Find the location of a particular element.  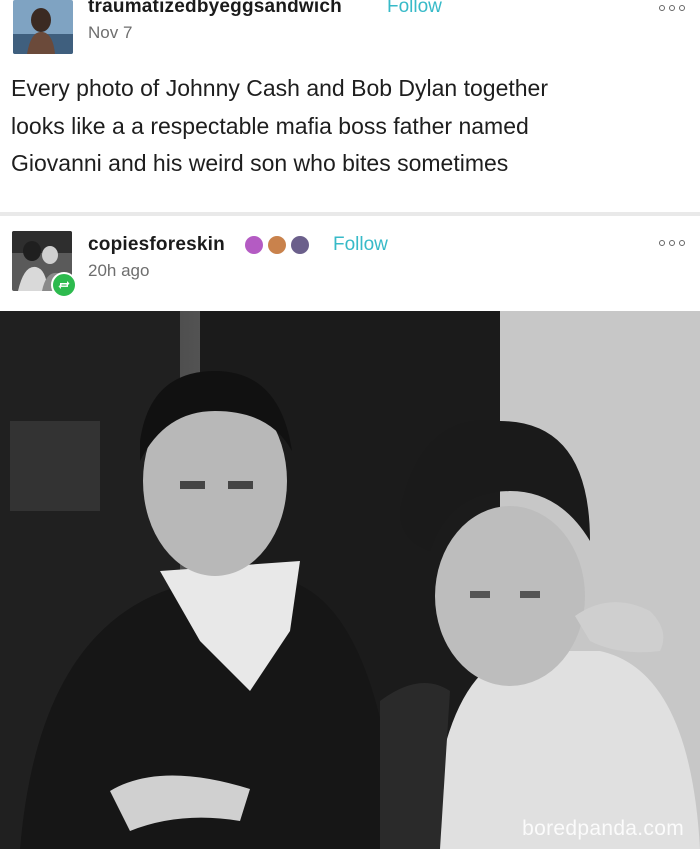

username: traumatizedbyeggsandwich is located at coordinates (215, 9).